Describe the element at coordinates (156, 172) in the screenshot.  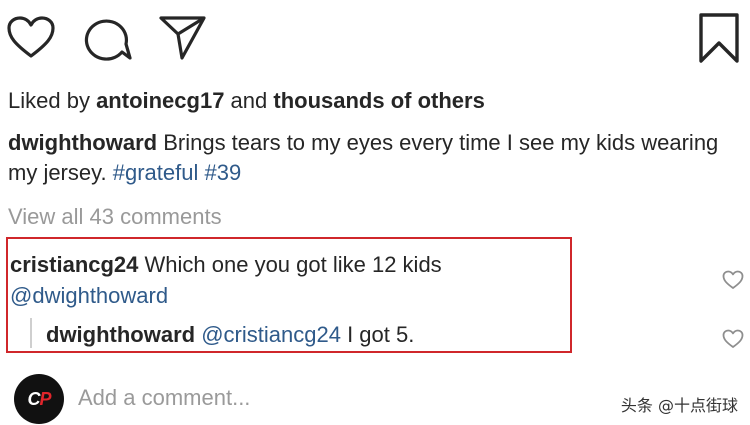
I see `hashtag-grateful: #grateful` at that location.